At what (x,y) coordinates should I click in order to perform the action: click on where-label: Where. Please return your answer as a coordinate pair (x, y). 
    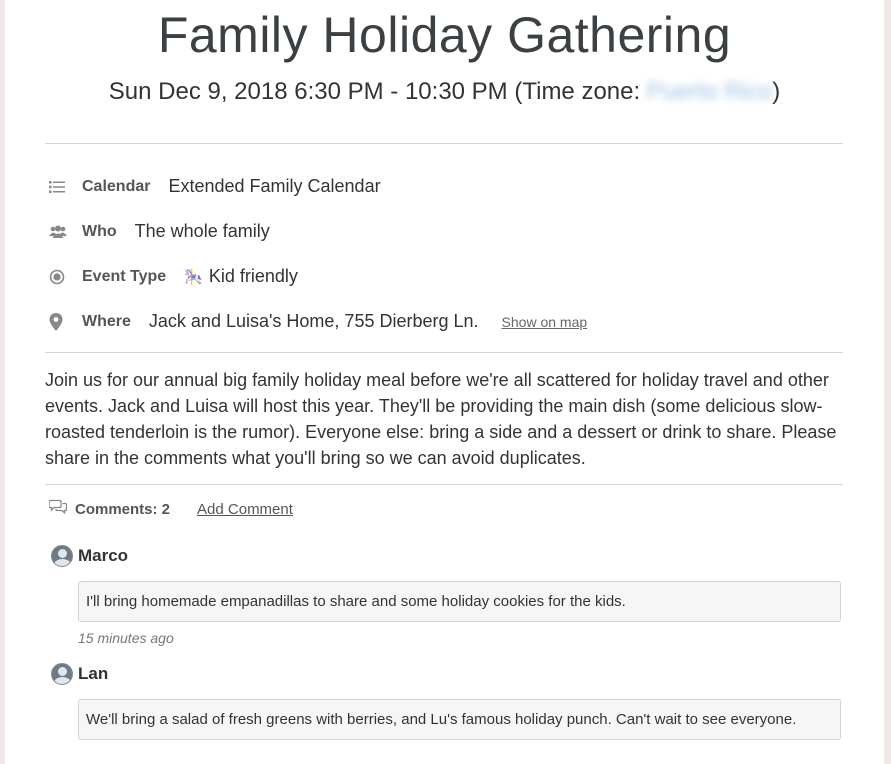
    Looking at the image, I should click on (106, 321).